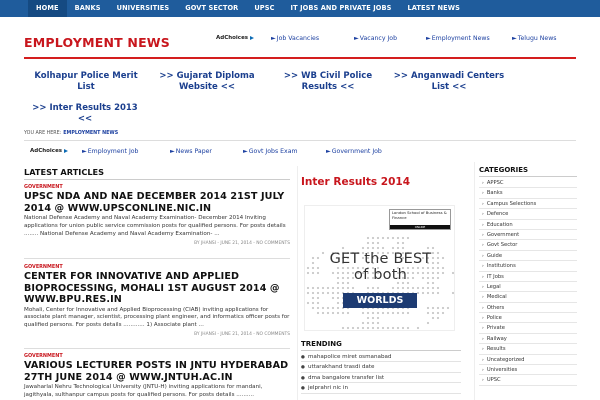 This screenshot has width=600, height=400. What do you see at coordinates (341, 8) in the screenshot?
I see `nav-item-it-jobs: IT JOBS AND PRIVATE JOBS` at bounding box center [341, 8].